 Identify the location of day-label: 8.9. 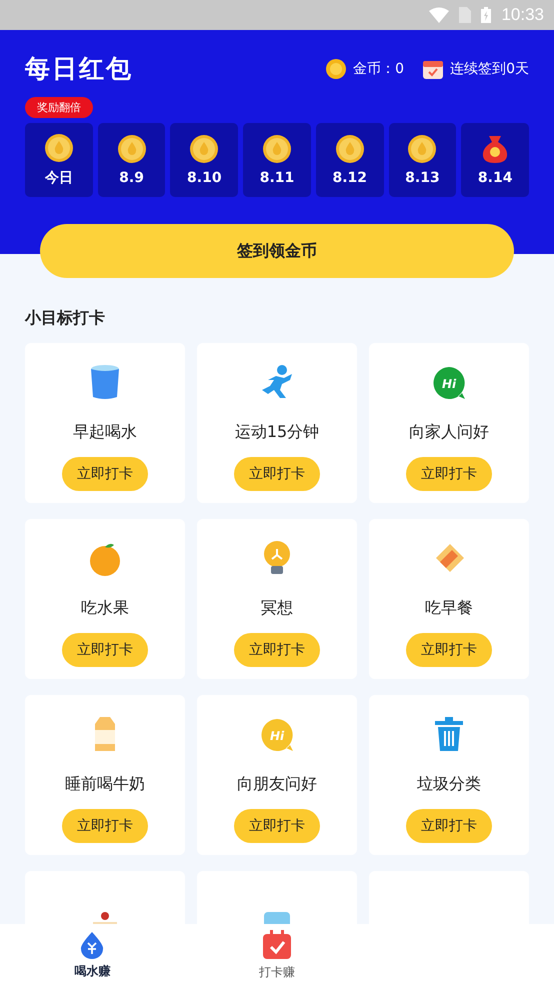
(131, 178).